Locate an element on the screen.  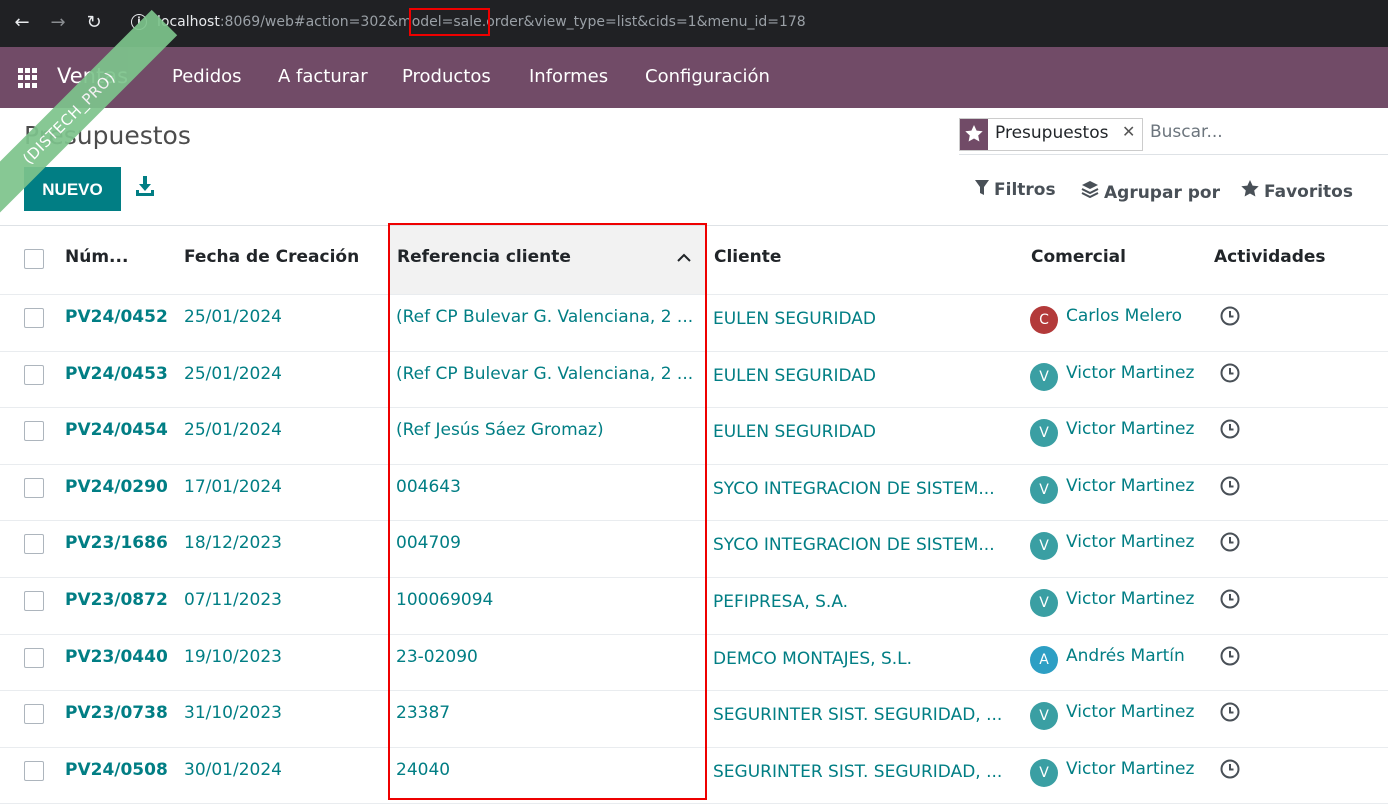
menu-productos: Productos is located at coordinates (446, 76).